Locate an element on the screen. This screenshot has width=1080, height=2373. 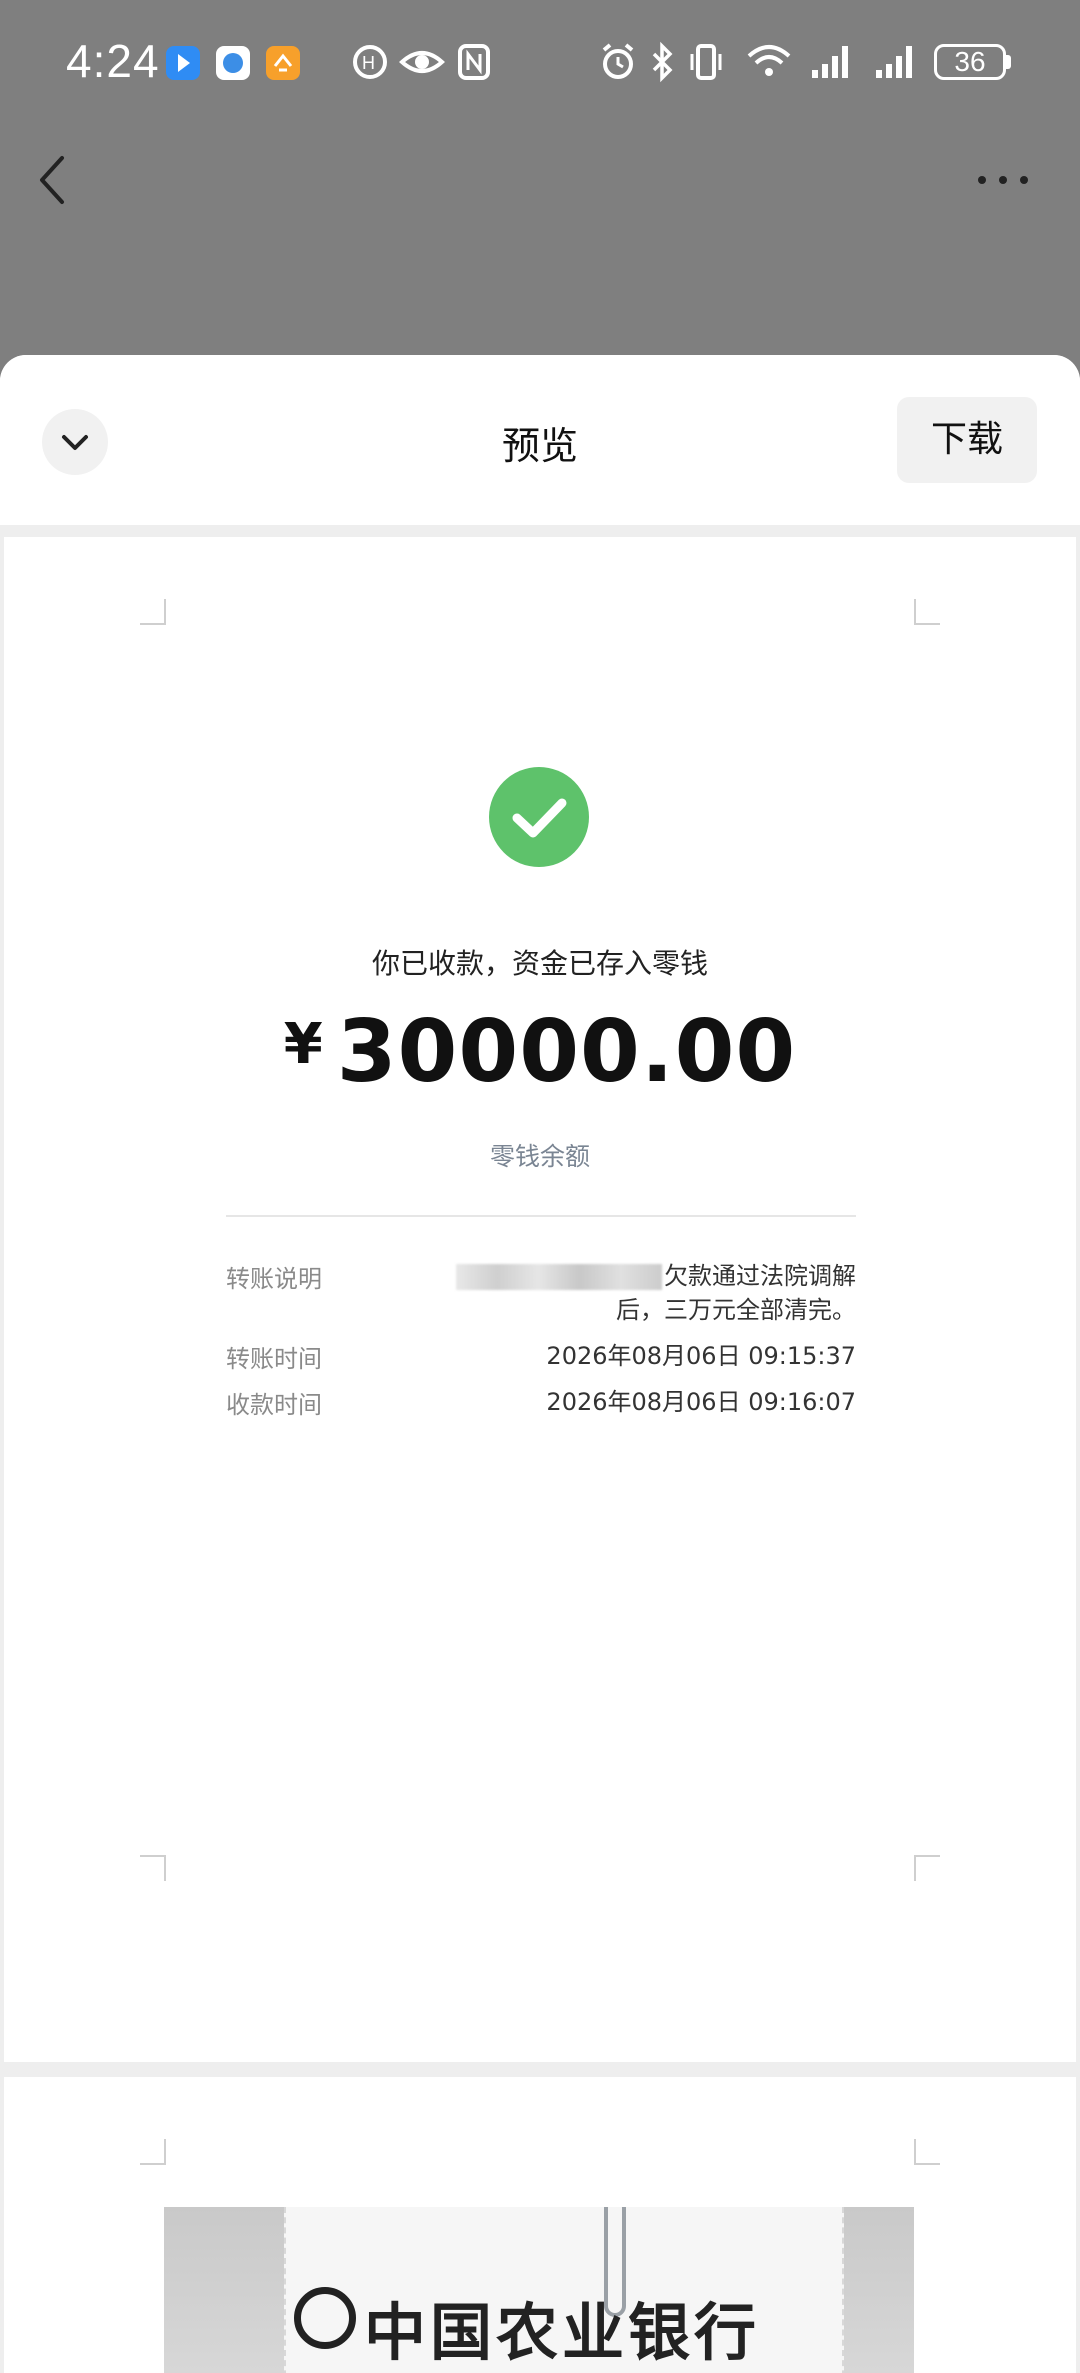
detail-value: 欠款通过法院调解 后，三万元全部清完。 is located at coordinates (656, 1293).